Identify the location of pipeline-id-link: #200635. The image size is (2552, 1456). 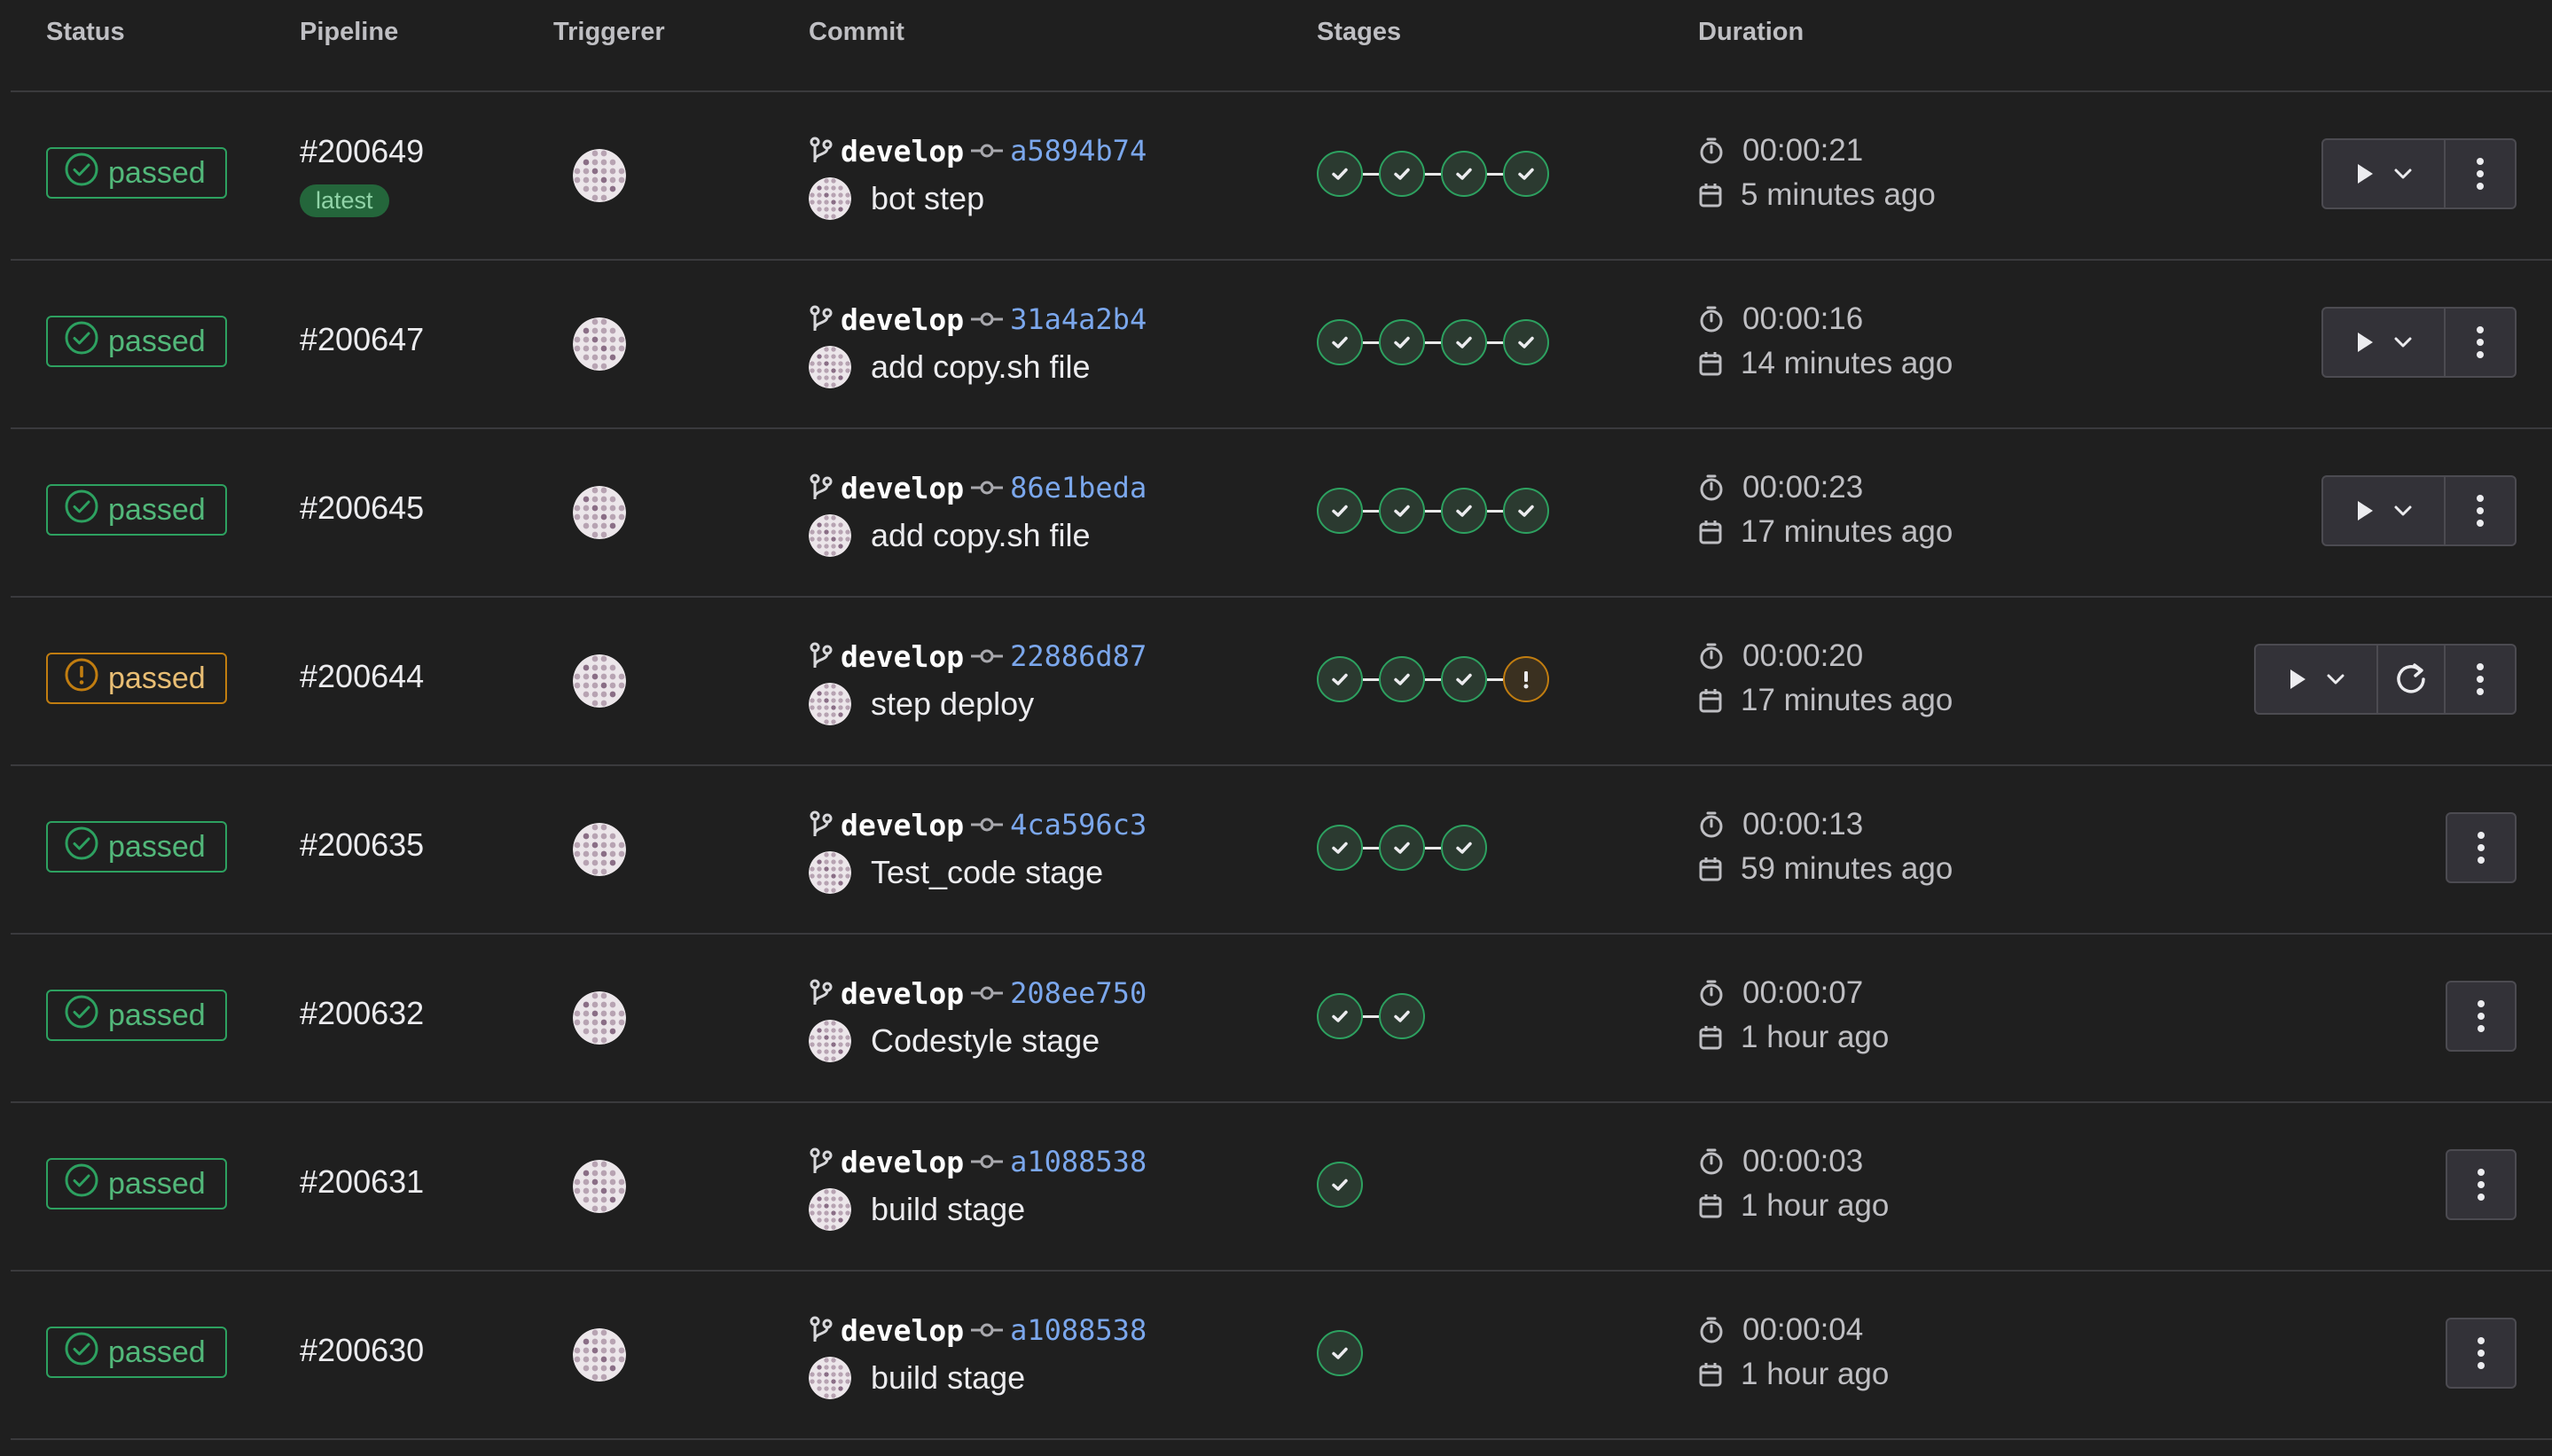
(362, 845).